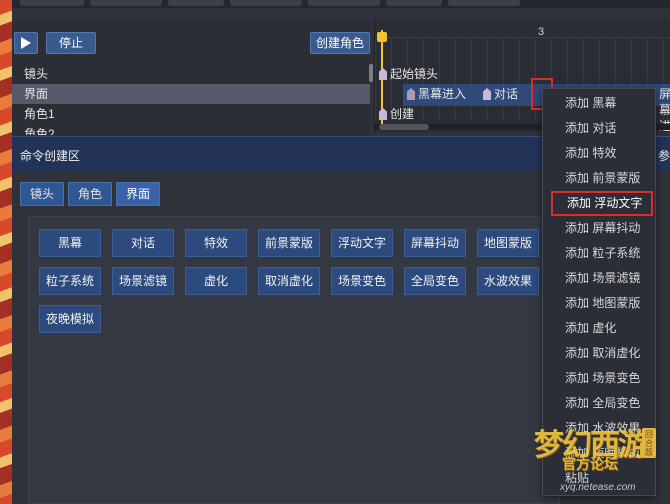 The image size is (670, 504). I want to click on cmd-button-foreground-mask: 前景蒙版, so click(289, 243).